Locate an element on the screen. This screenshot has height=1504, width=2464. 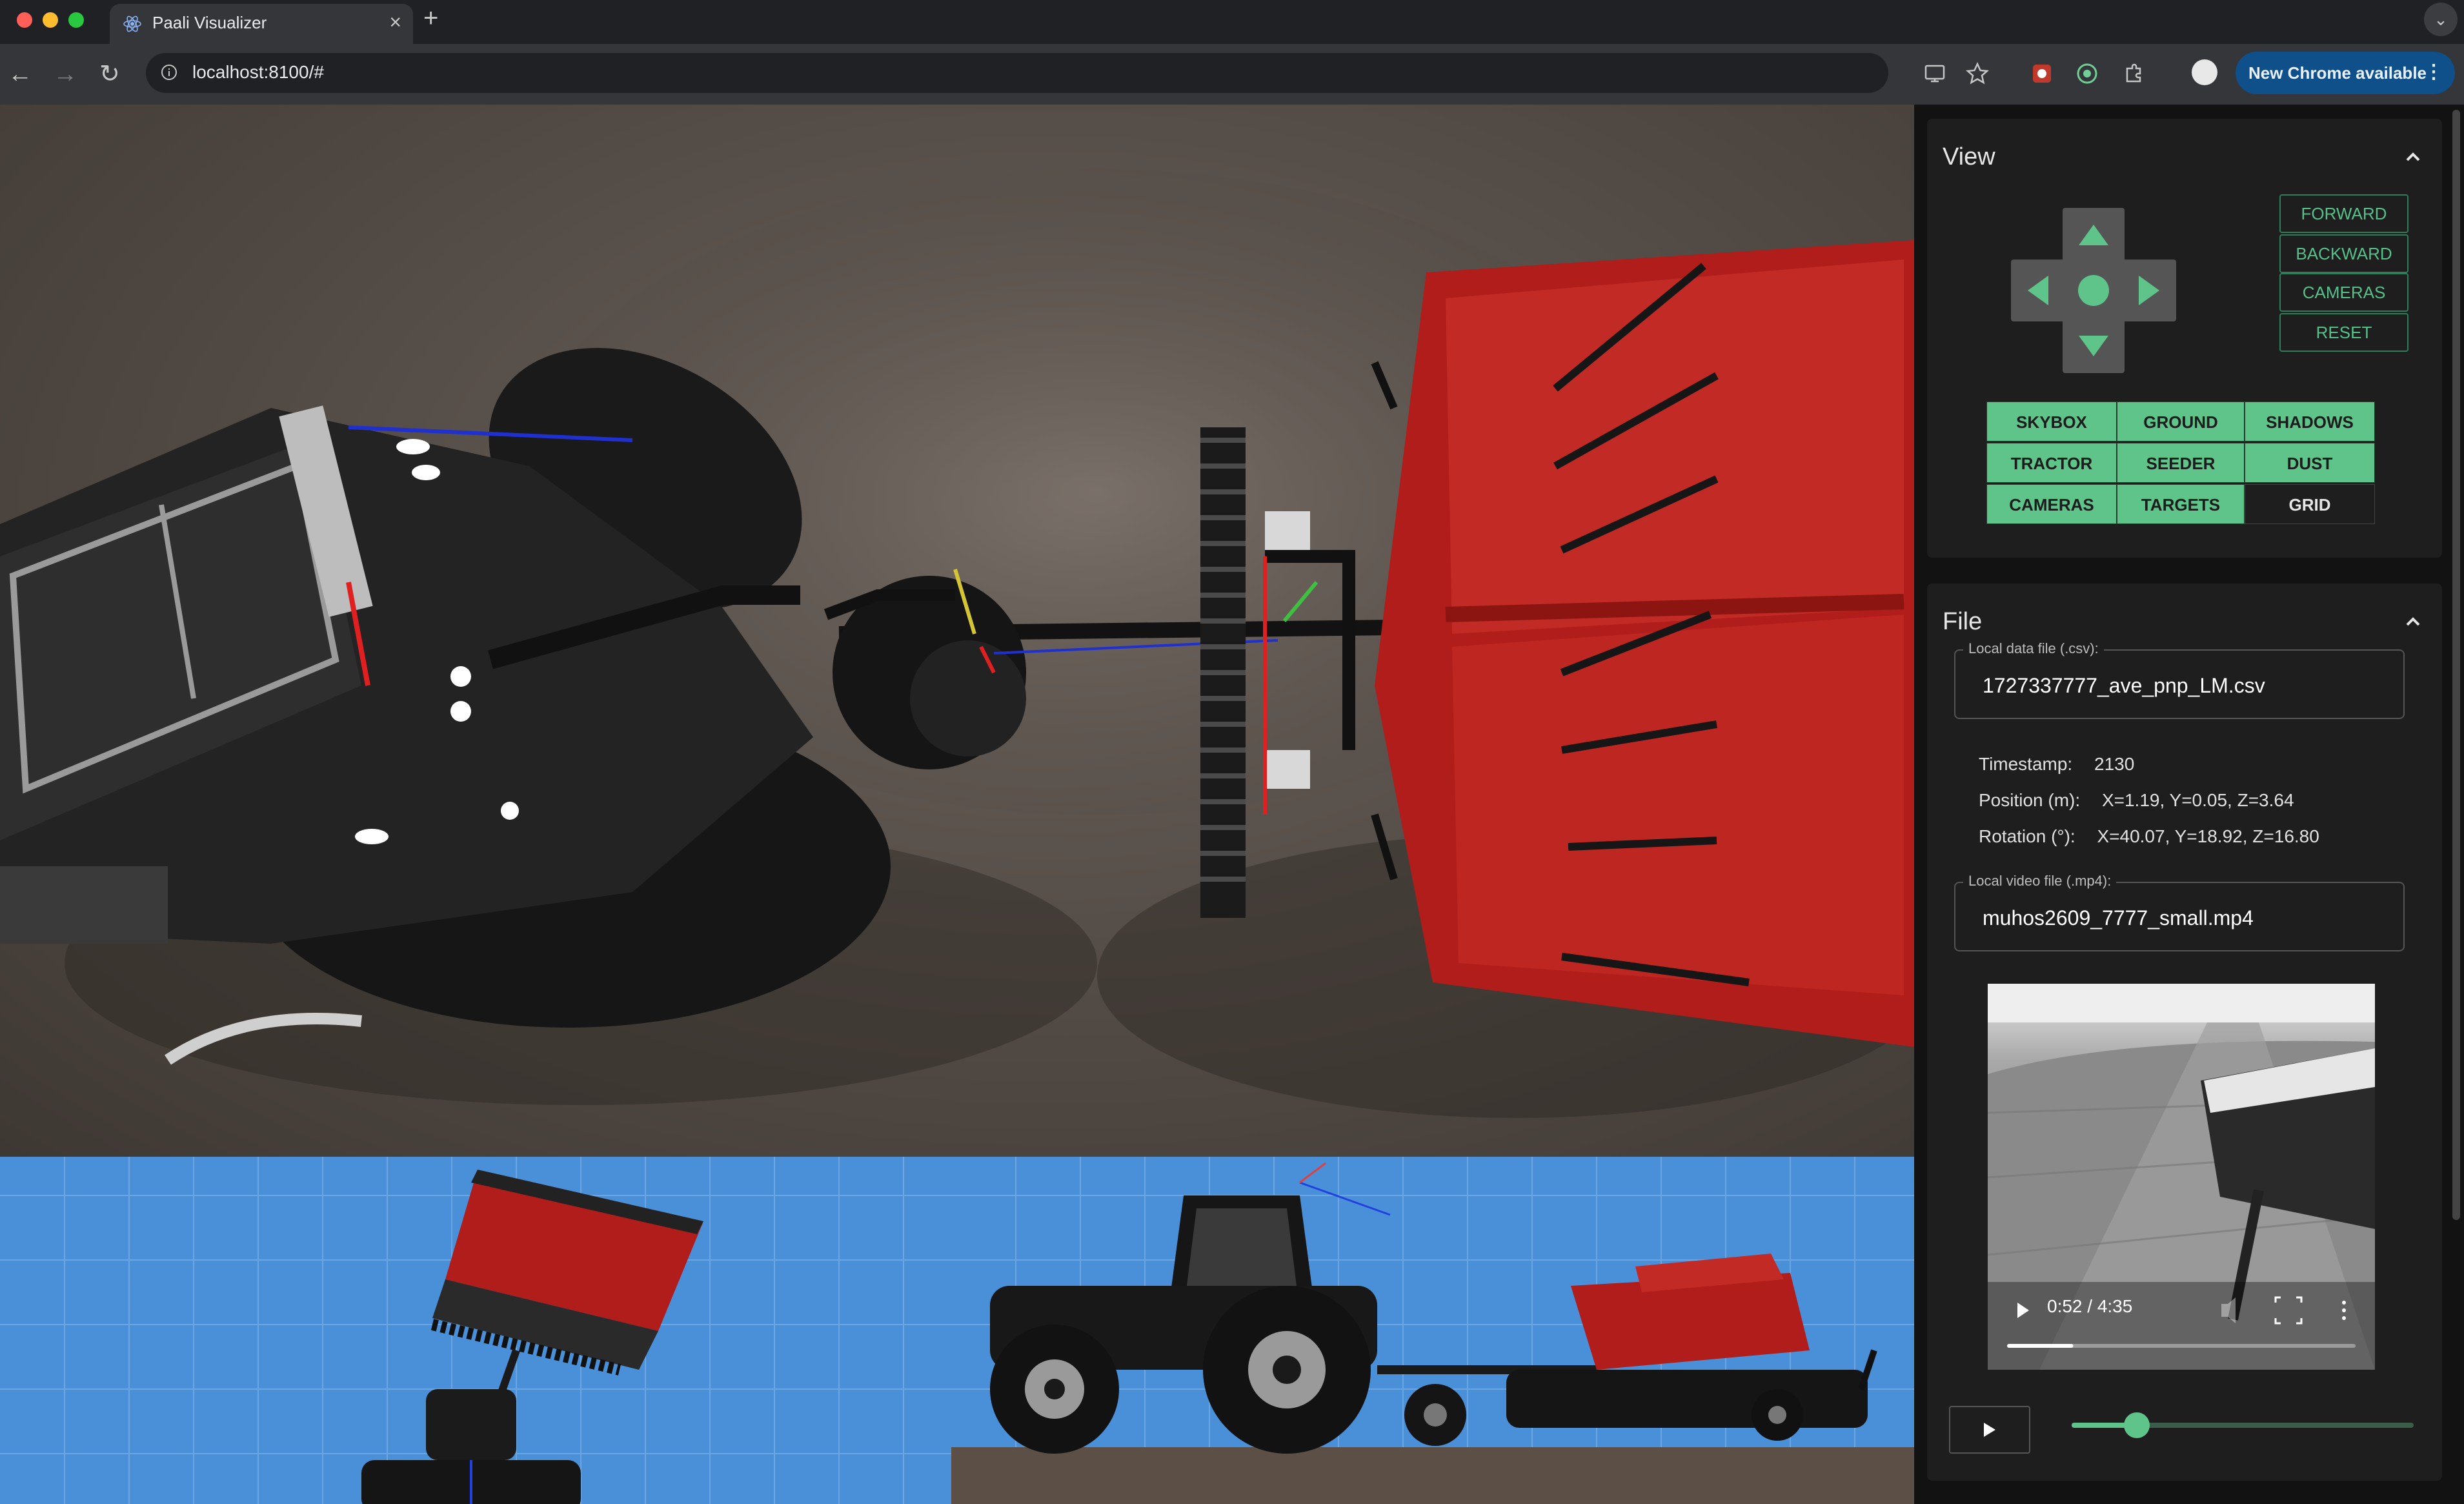
close-tab-icon: × is located at coordinates (395, 22).